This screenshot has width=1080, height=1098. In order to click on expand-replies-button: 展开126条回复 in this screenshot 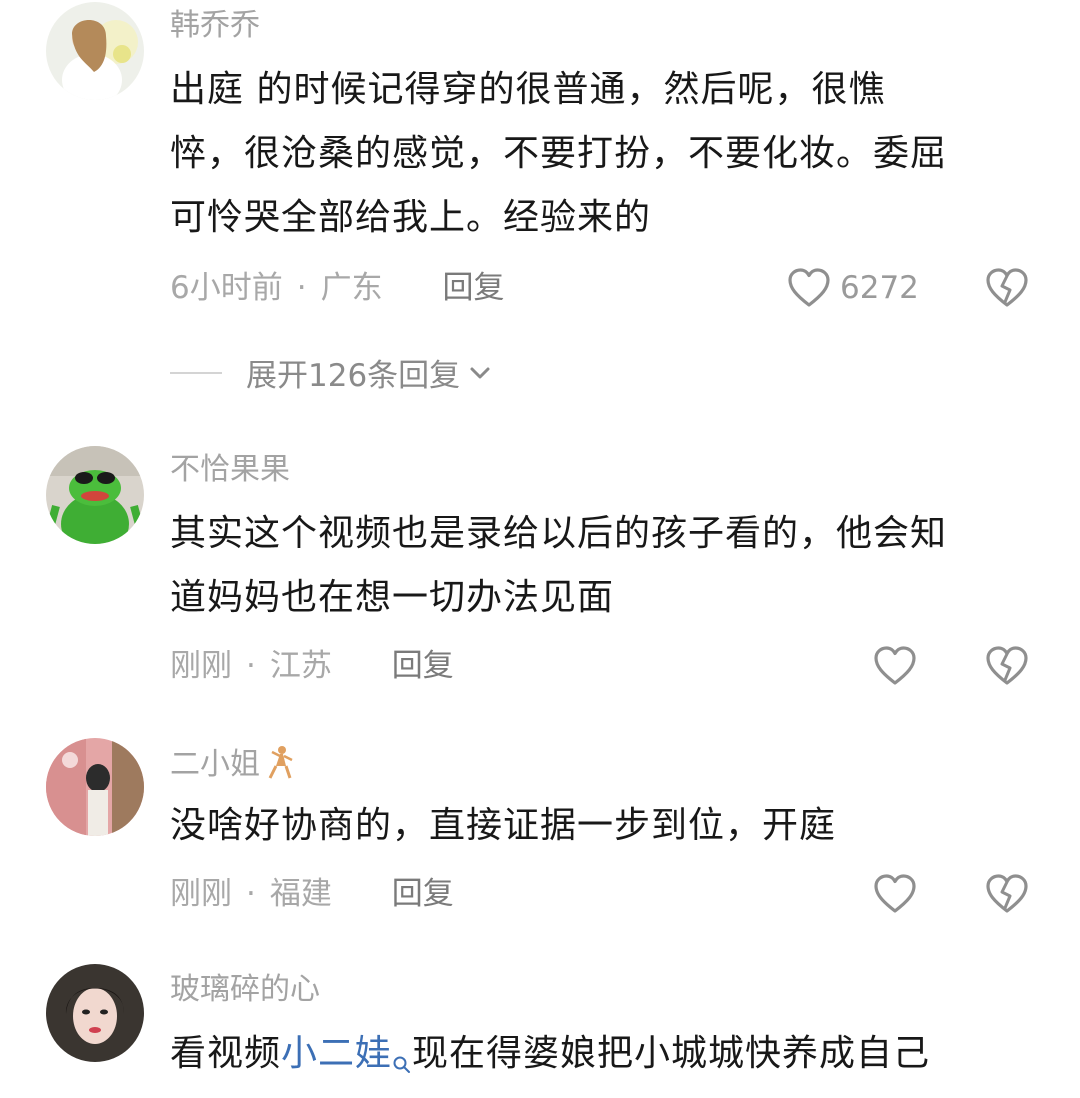, I will do `click(331, 372)`.